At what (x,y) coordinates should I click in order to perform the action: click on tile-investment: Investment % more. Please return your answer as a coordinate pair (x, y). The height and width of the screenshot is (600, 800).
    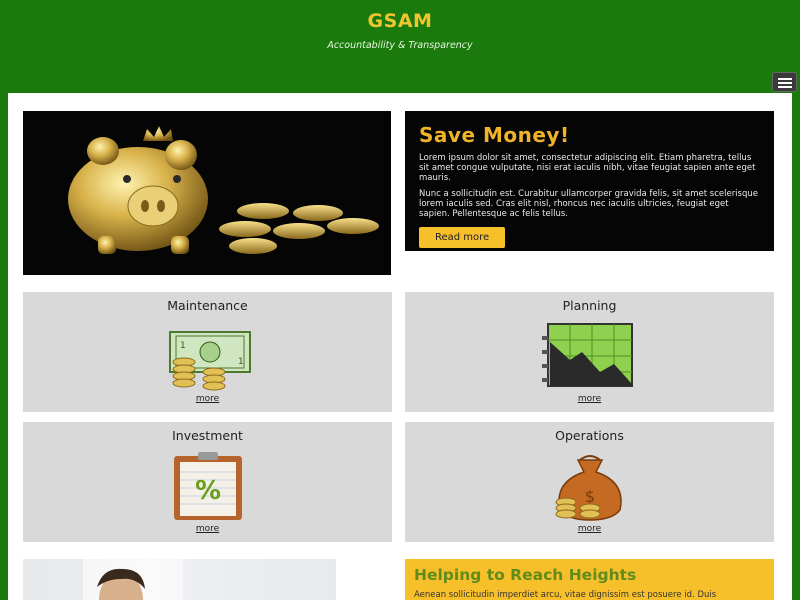
    Looking at the image, I should click on (207, 482).